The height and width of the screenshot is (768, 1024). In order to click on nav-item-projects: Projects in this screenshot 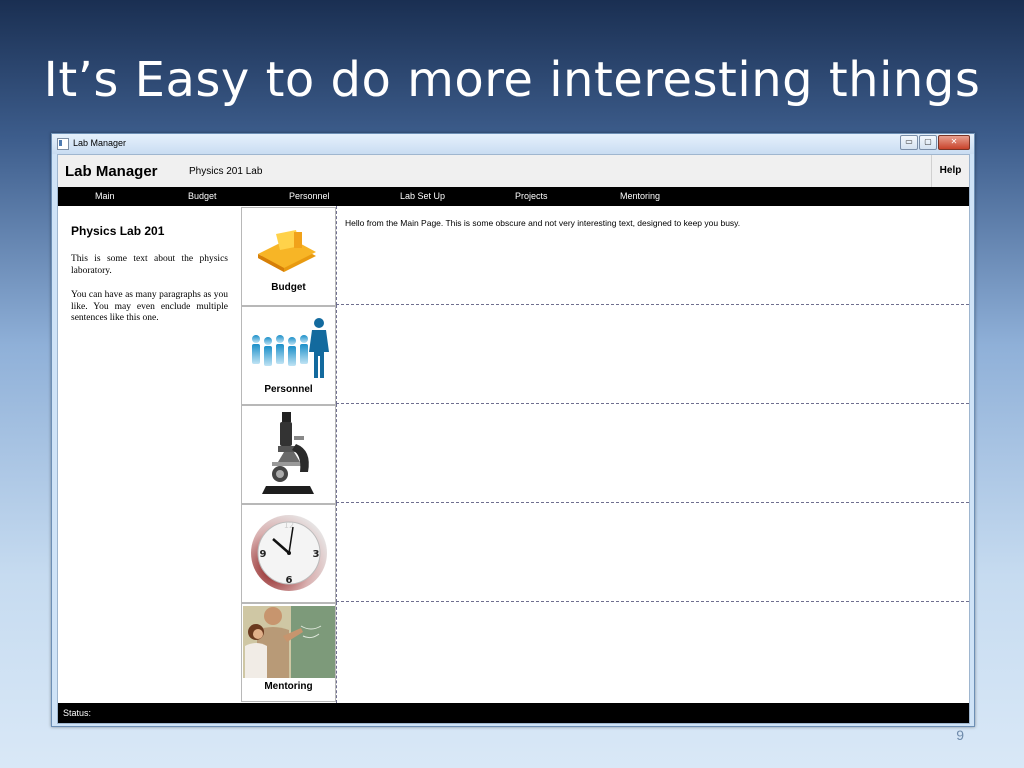, I will do `click(531, 196)`.